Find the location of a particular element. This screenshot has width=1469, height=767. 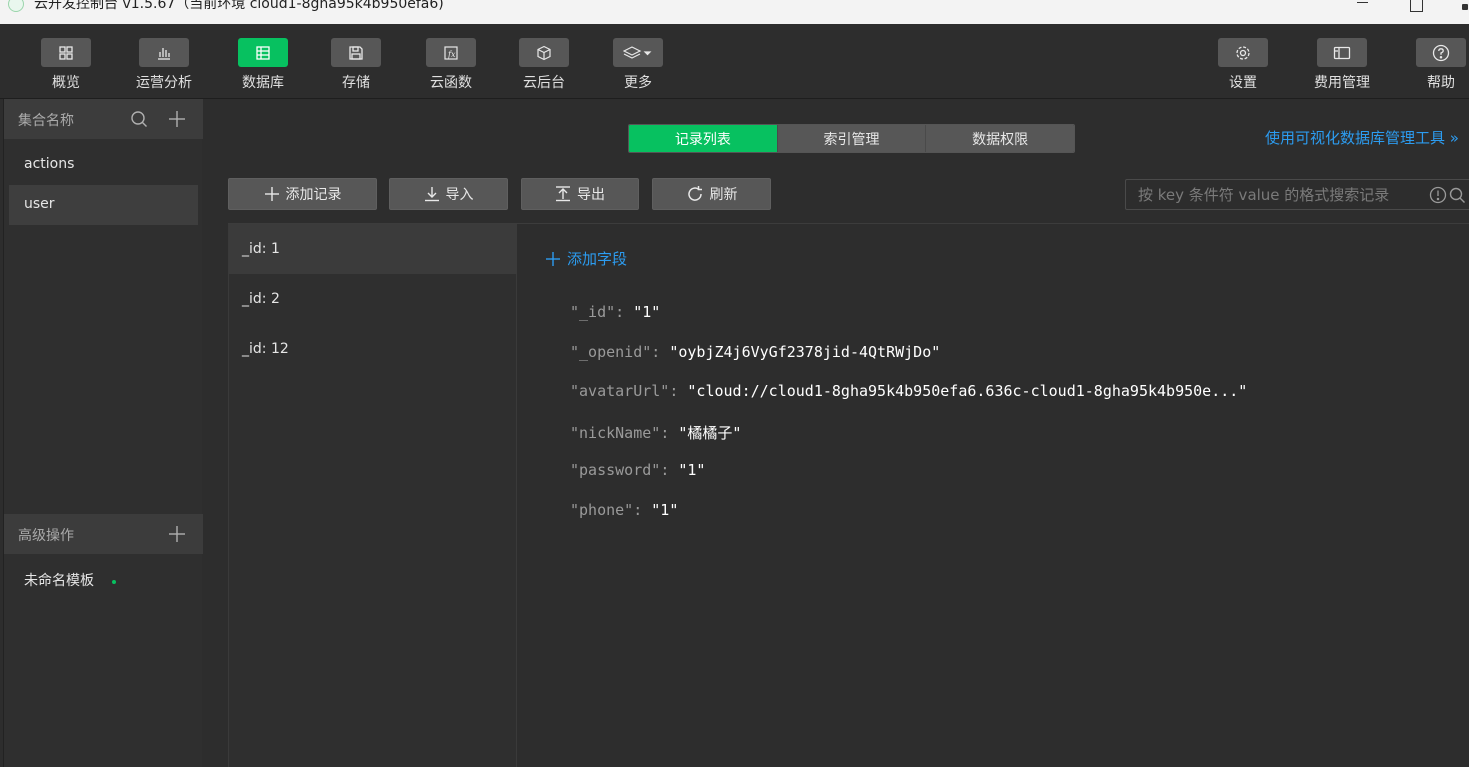

add-collection-icon is located at coordinates (177, 119).